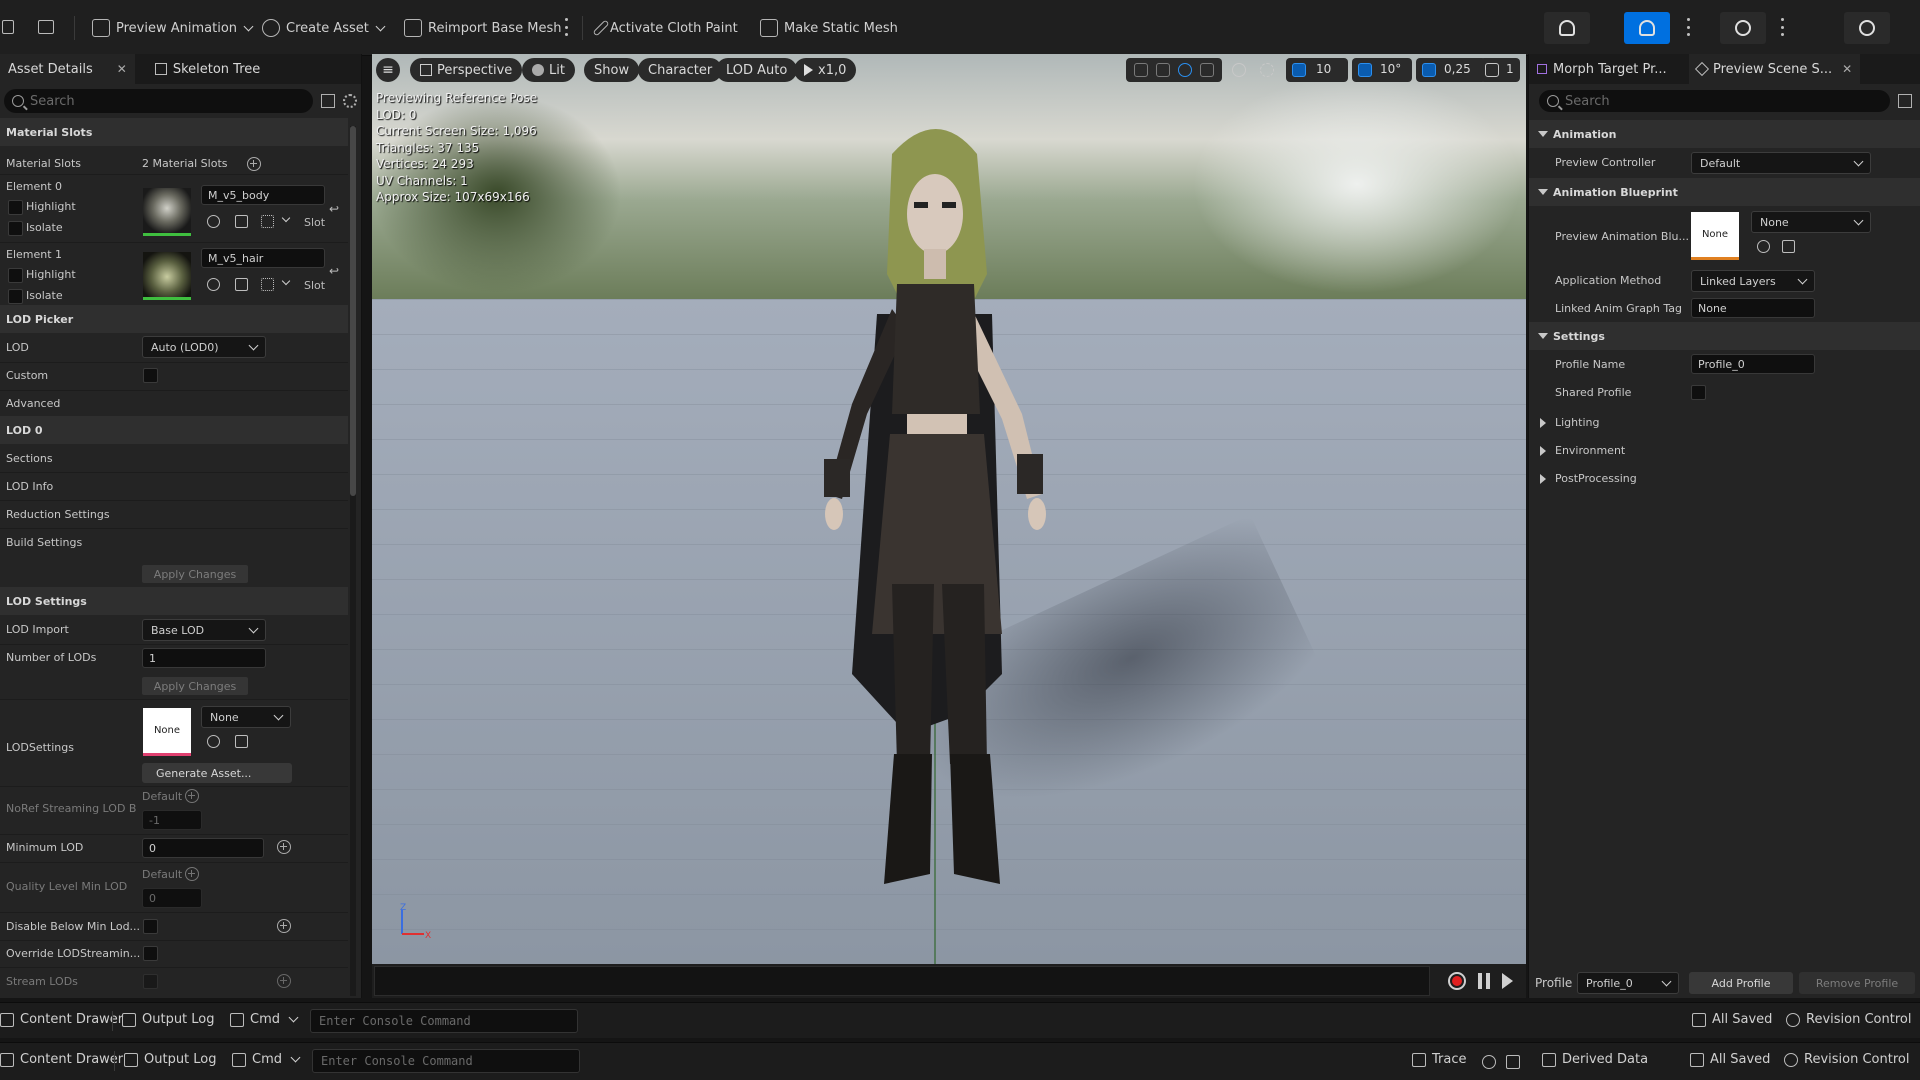 The width and height of the screenshot is (1920, 1080). I want to click on revision-control-button: Revision Control, so click(1846, 1059).